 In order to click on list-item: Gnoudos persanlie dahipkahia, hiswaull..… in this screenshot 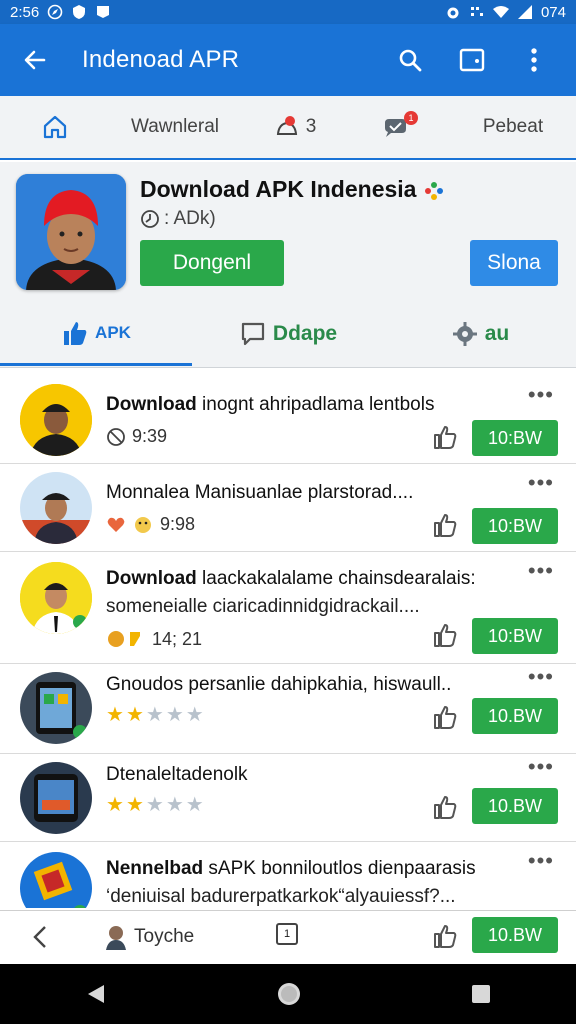, I will do `click(288, 709)`.